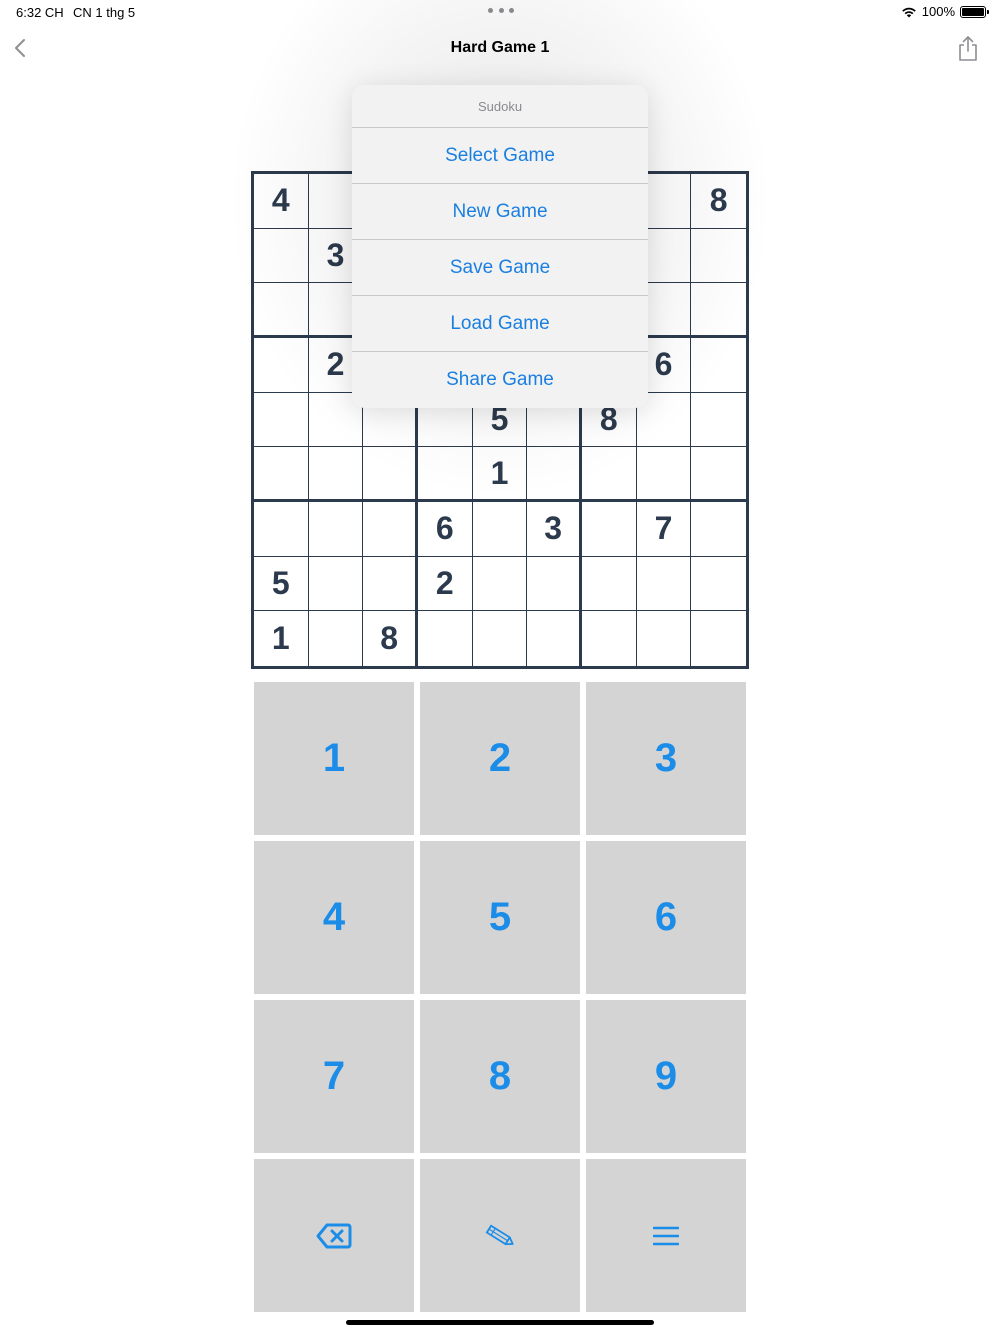  What do you see at coordinates (281, 474) in the screenshot?
I see `sudoku-cell-r6-c1` at bounding box center [281, 474].